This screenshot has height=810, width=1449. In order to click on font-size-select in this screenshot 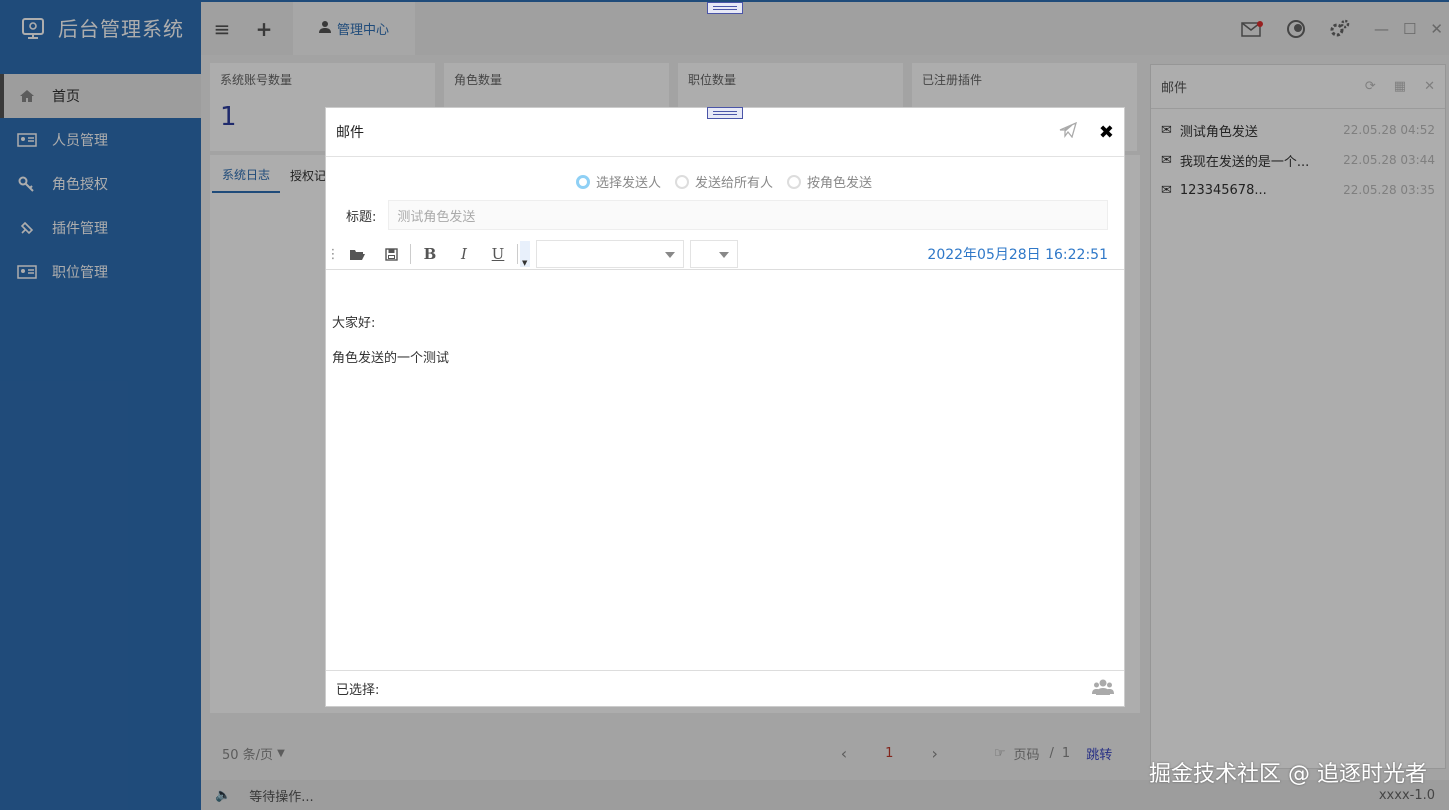, I will do `click(714, 254)`.